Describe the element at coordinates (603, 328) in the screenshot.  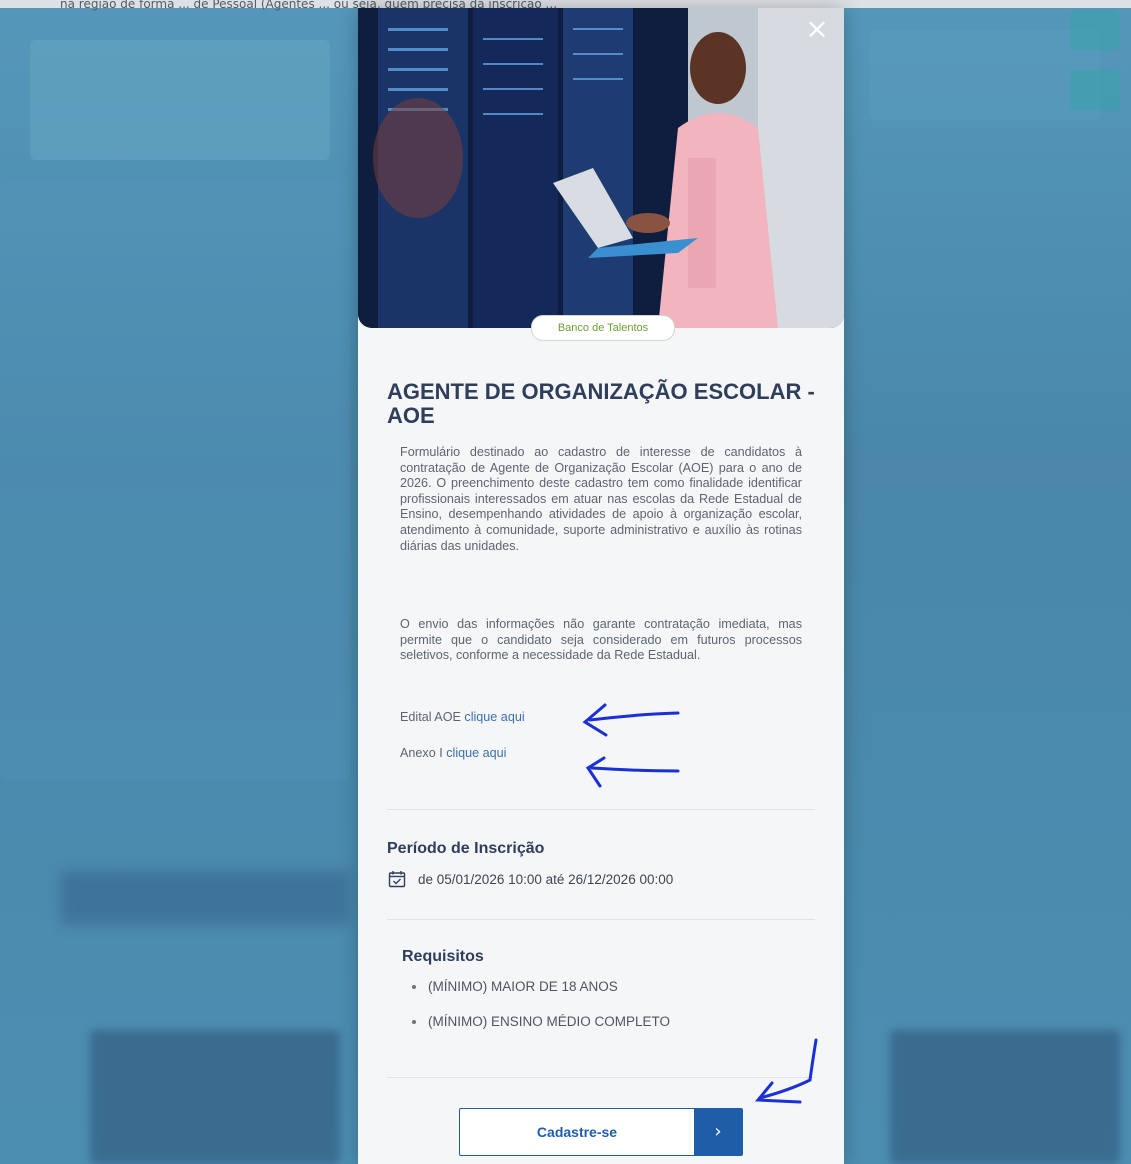
I see `category-badge: Banco de Talentos` at that location.